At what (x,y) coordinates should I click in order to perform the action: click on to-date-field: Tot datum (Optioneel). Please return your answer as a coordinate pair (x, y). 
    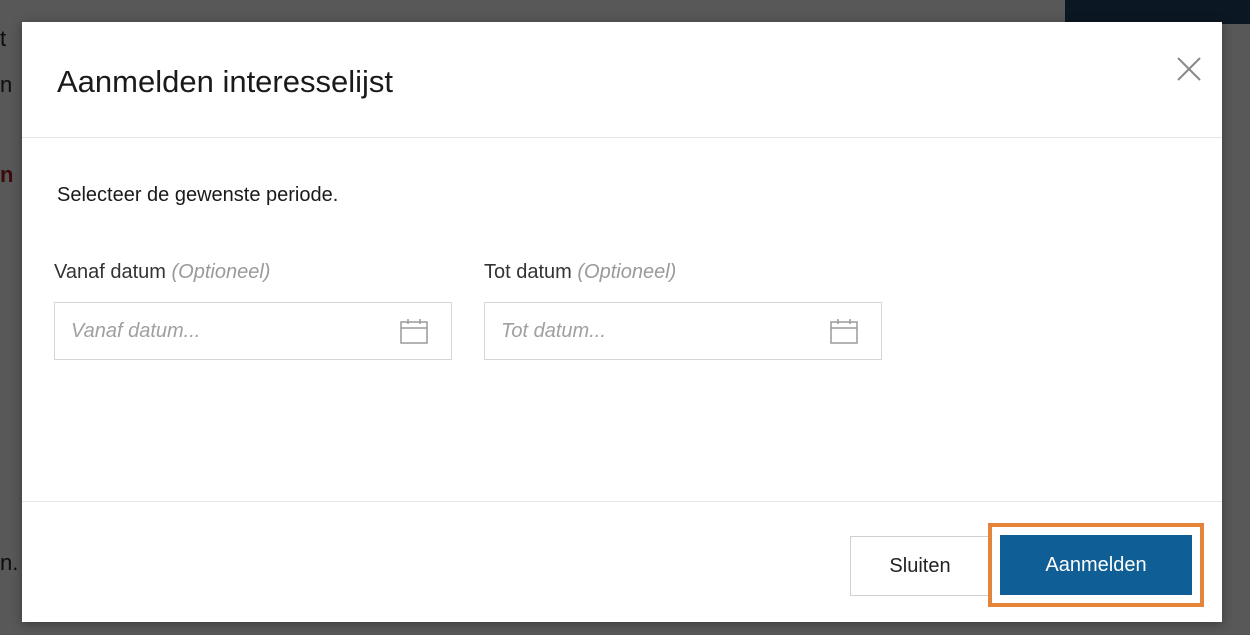
    Looking at the image, I should click on (683, 310).